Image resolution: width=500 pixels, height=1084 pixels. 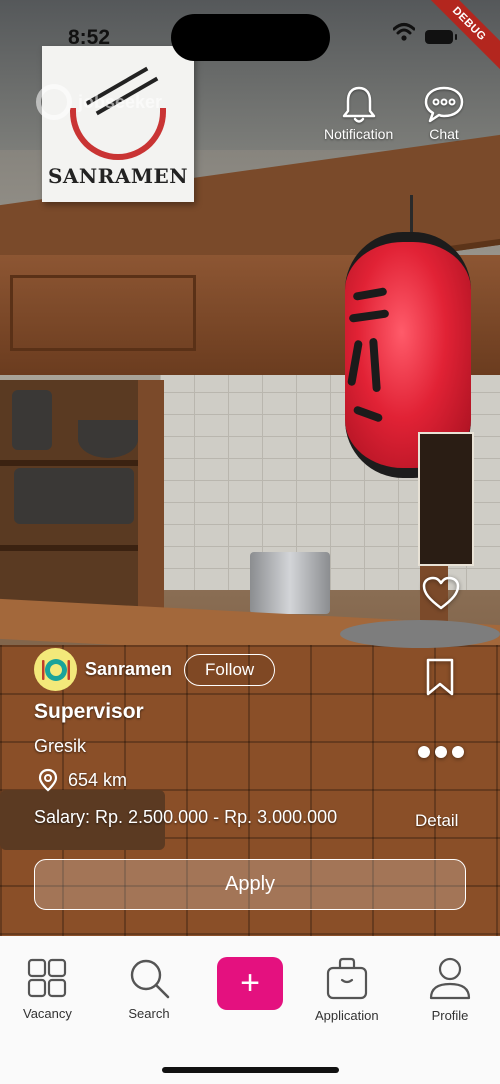 What do you see at coordinates (89, 37) in the screenshot?
I see `status-time: 8:52` at bounding box center [89, 37].